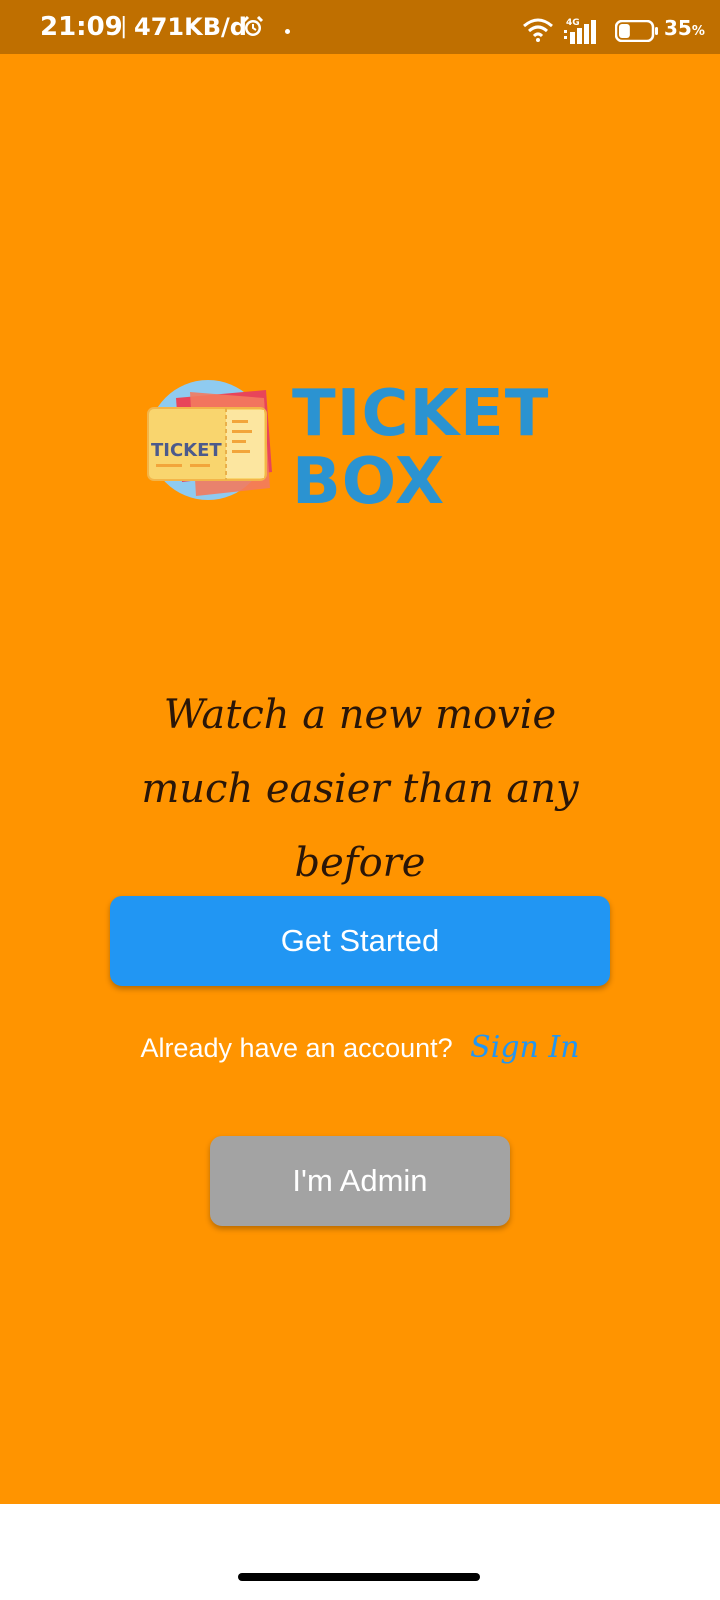 The image size is (720, 1600). What do you see at coordinates (296, 1048) in the screenshot?
I see `signin-prompt: Already have an account?` at bounding box center [296, 1048].